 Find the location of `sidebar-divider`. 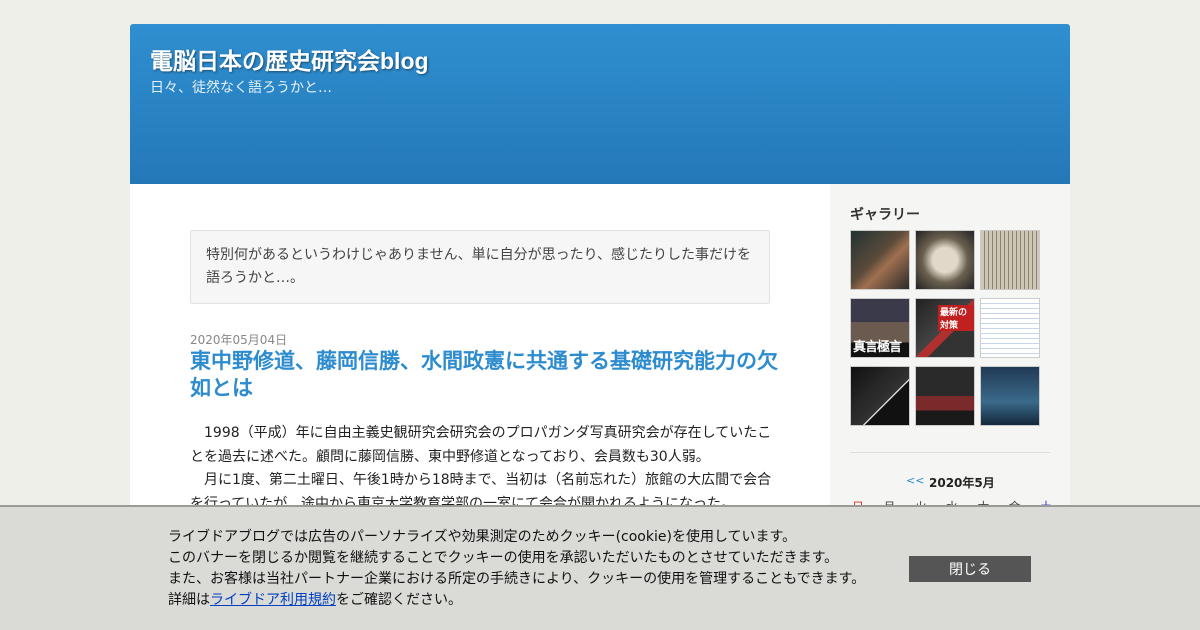

sidebar-divider is located at coordinates (950, 452).